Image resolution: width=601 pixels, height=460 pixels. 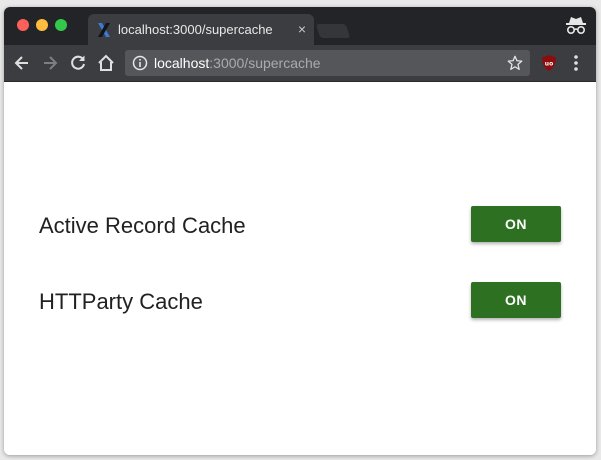 I want to click on tab-close-icon: ×, so click(x=302, y=29).